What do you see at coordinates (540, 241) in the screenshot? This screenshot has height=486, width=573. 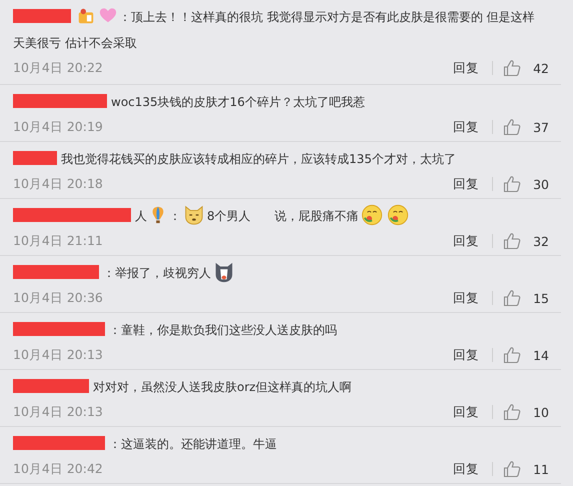 I see `like-count: 32` at bounding box center [540, 241].